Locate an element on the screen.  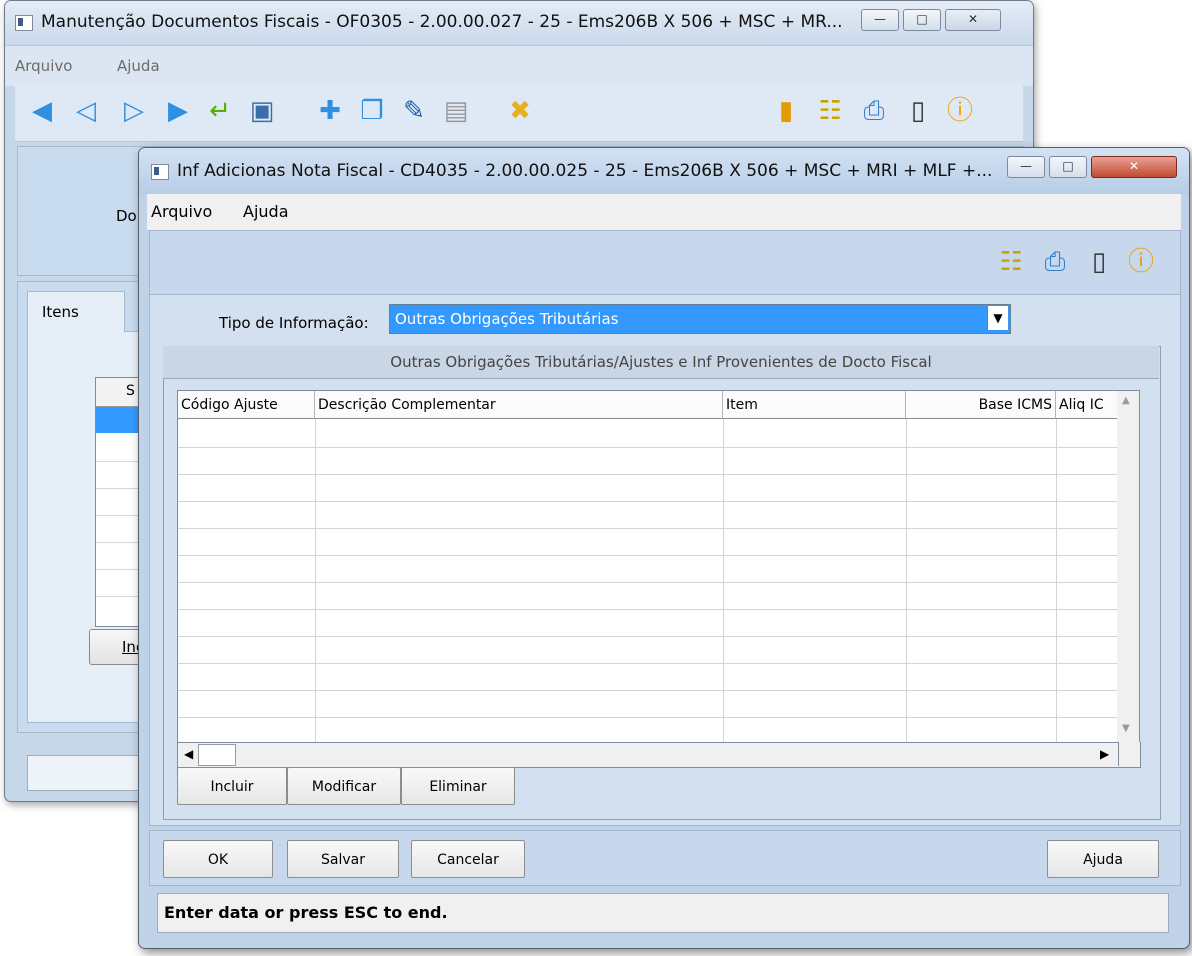
vertical-scrollbar: ▲ ▼ is located at coordinates (1128, 567).